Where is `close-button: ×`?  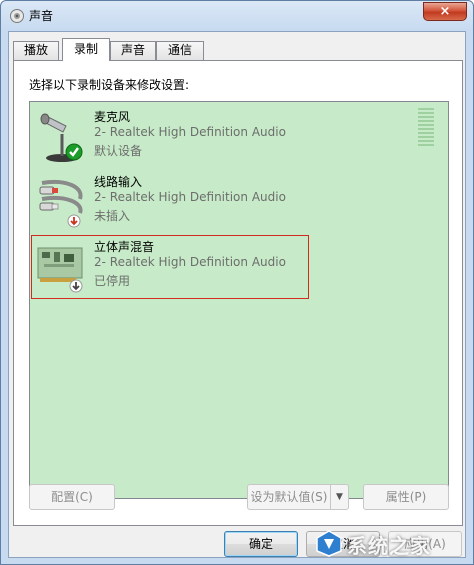 close-button: × is located at coordinates (445, 11).